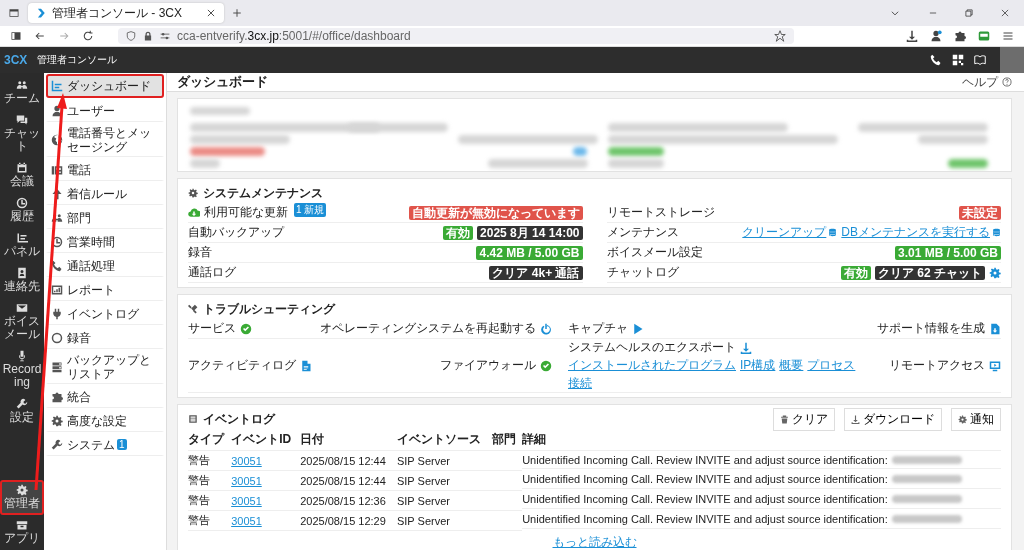 The height and width of the screenshot is (550, 1024). What do you see at coordinates (791, 365) in the screenshot?
I see `export-link: 概要` at bounding box center [791, 365].